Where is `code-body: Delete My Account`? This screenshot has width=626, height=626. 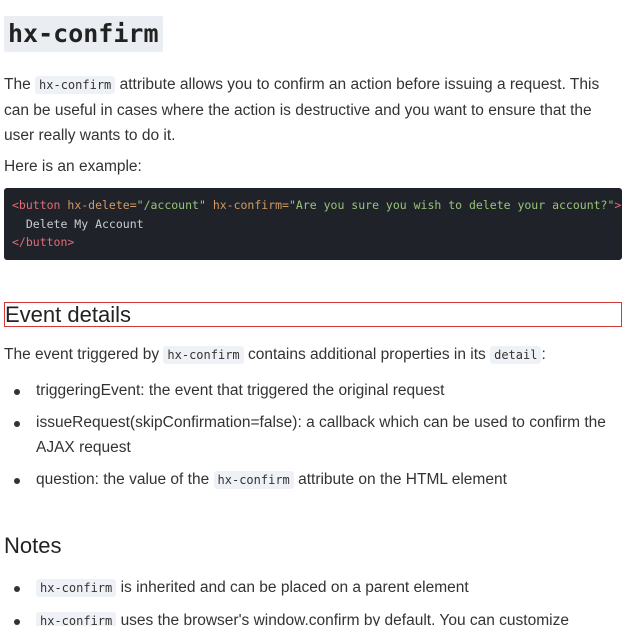 code-body: Delete My Account is located at coordinates (78, 223).